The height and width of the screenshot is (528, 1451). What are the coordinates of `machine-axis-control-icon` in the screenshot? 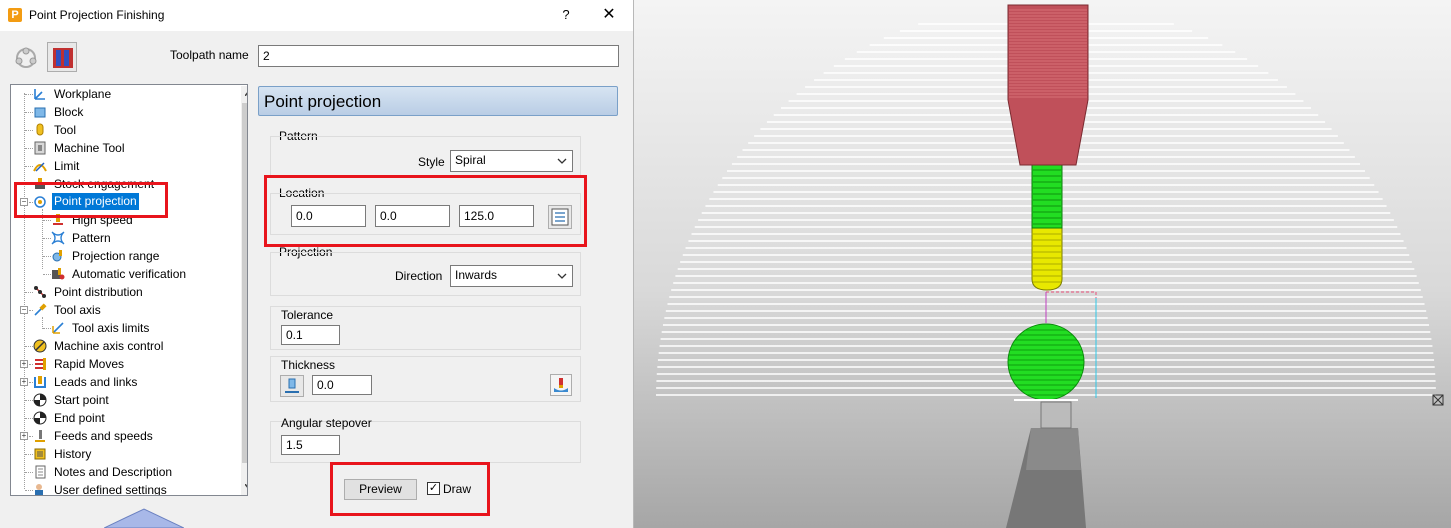 It's located at (40, 346).